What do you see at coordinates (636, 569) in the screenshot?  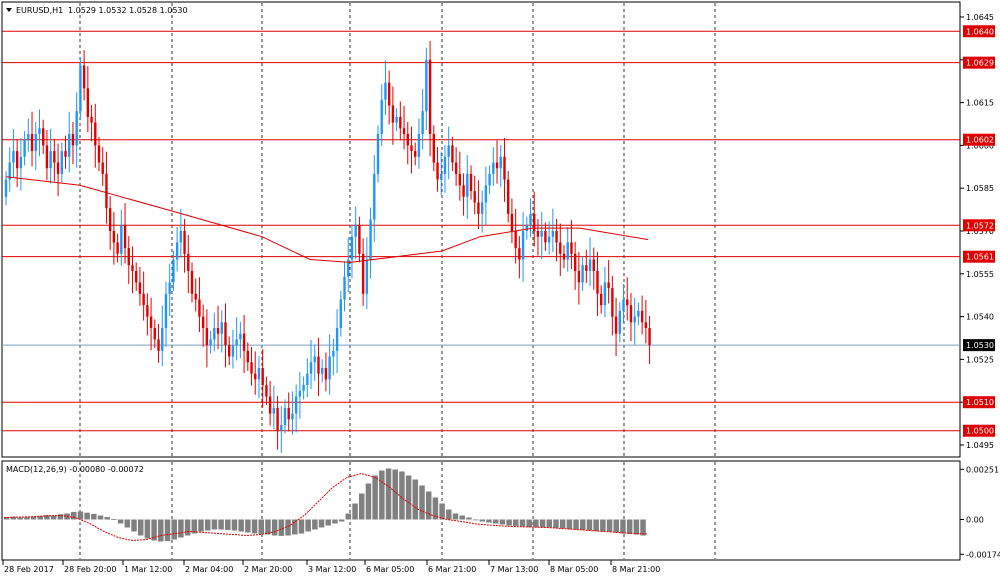 I see `x-tick-label: 8 Mar 21:00` at bounding box center [636, 569].